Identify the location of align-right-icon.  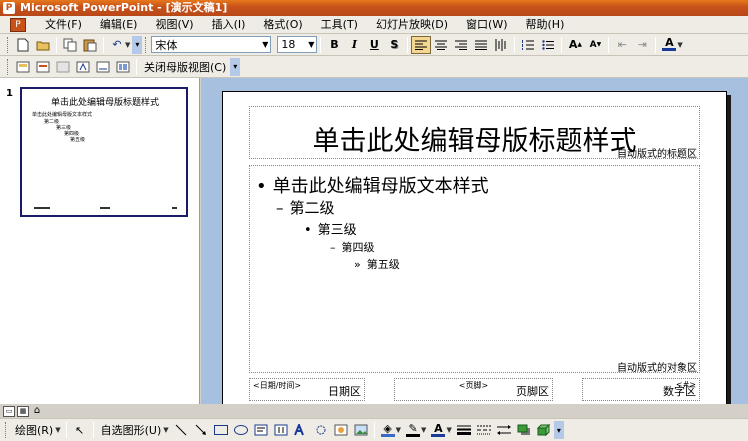
(461, 45).